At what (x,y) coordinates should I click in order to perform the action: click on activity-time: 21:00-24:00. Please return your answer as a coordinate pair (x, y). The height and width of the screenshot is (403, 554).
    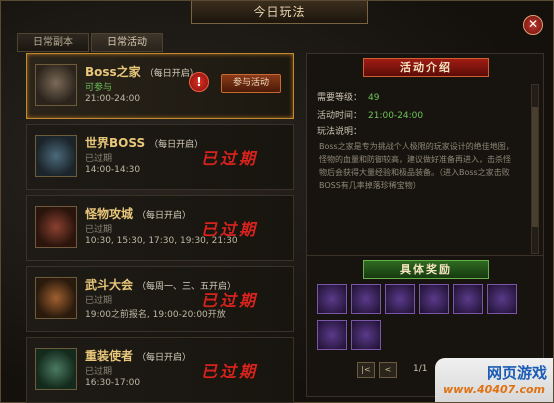
    Looking at the image, I should click on (113, 99).